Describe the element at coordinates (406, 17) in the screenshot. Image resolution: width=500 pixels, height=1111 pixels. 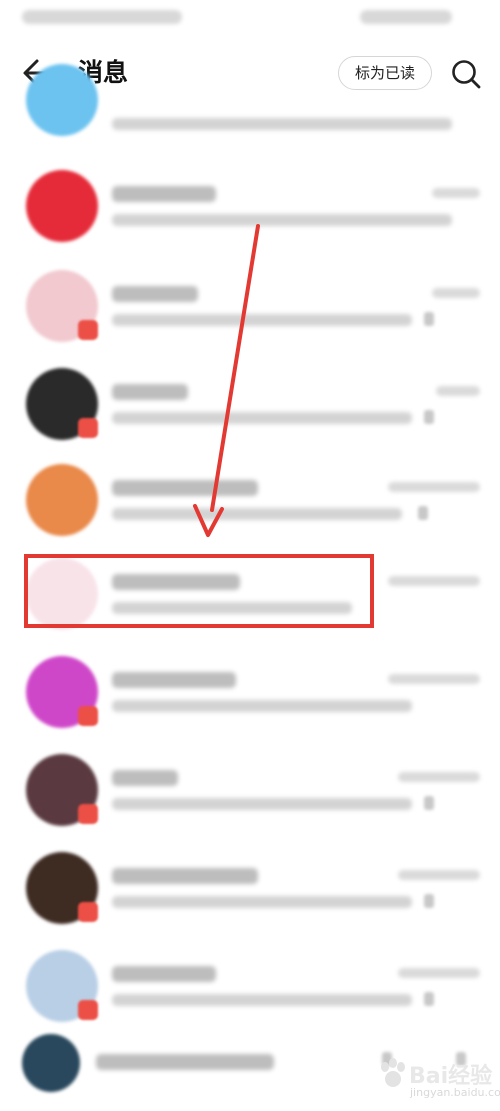
I see `status-indicators` at that location.